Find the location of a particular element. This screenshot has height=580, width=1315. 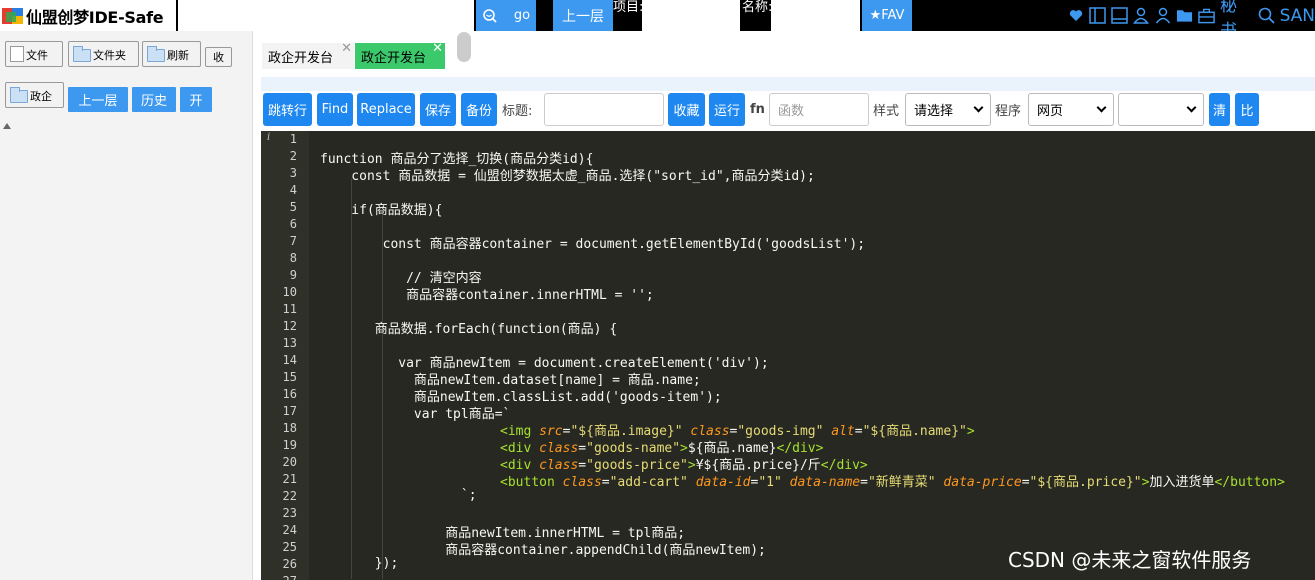

style-select-value: 请选择 is located at coordinates (934, 111).